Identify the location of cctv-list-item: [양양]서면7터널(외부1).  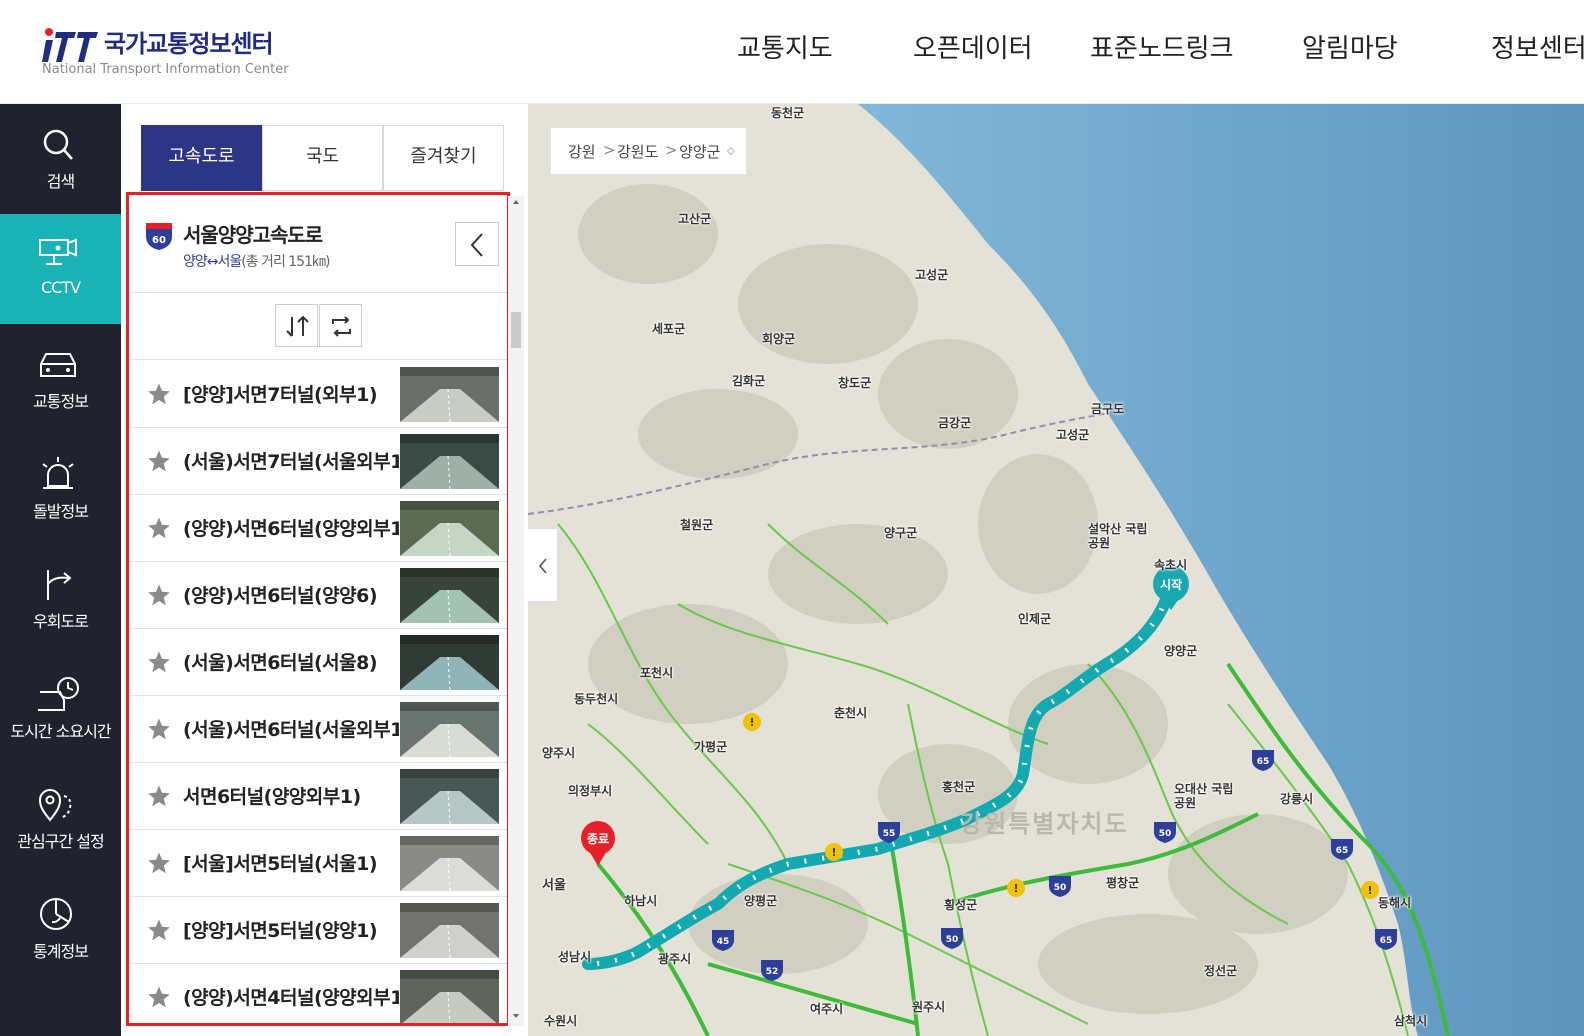
(318, 394).